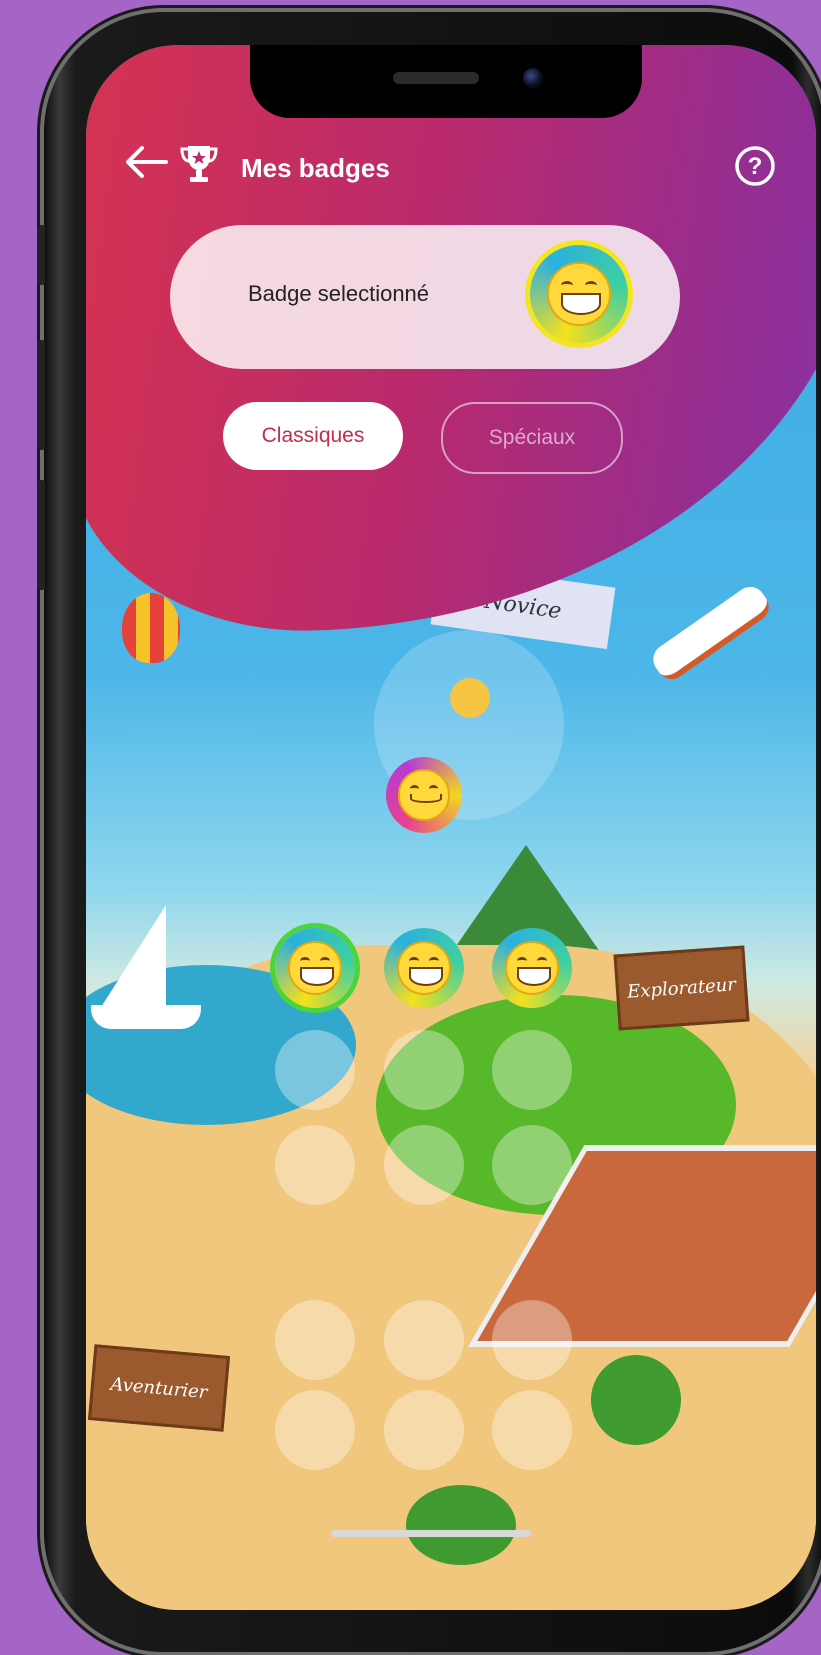  What do you see at coordinates (199, 164) in the screenshot?
I see `trophy-icon` at bounding box center [199, 164].